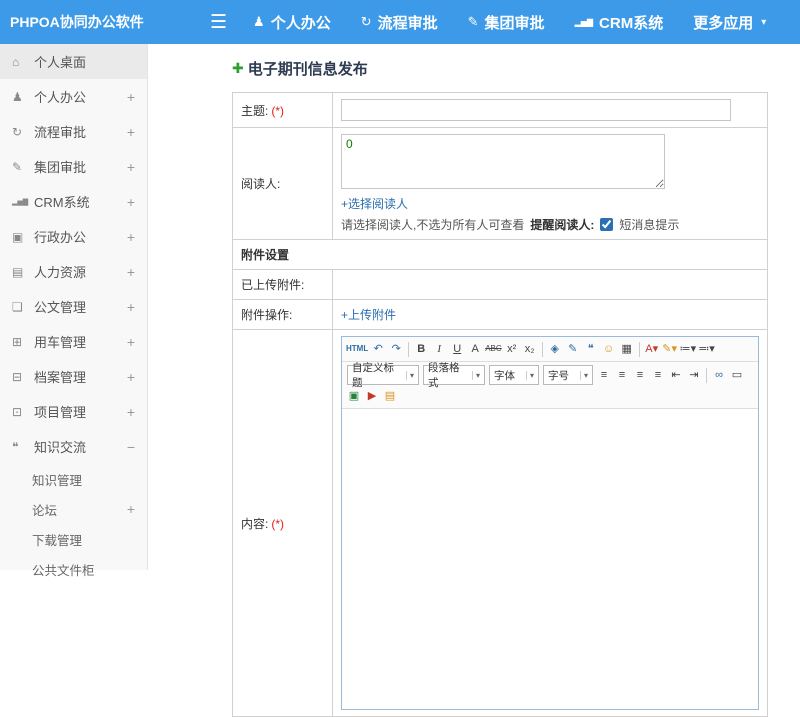  Describe the element at coordinates (503, 161) in the screenshot. I see `readers-textarea: 0` at that location.